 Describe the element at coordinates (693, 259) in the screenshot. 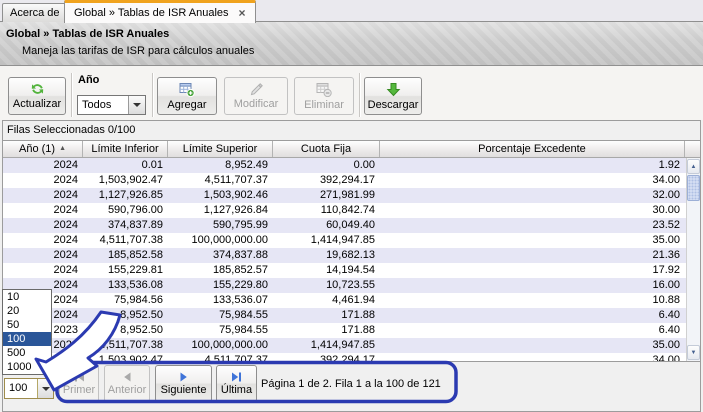

I see `vertical-scrollbar: ▲ ▼` at that location.